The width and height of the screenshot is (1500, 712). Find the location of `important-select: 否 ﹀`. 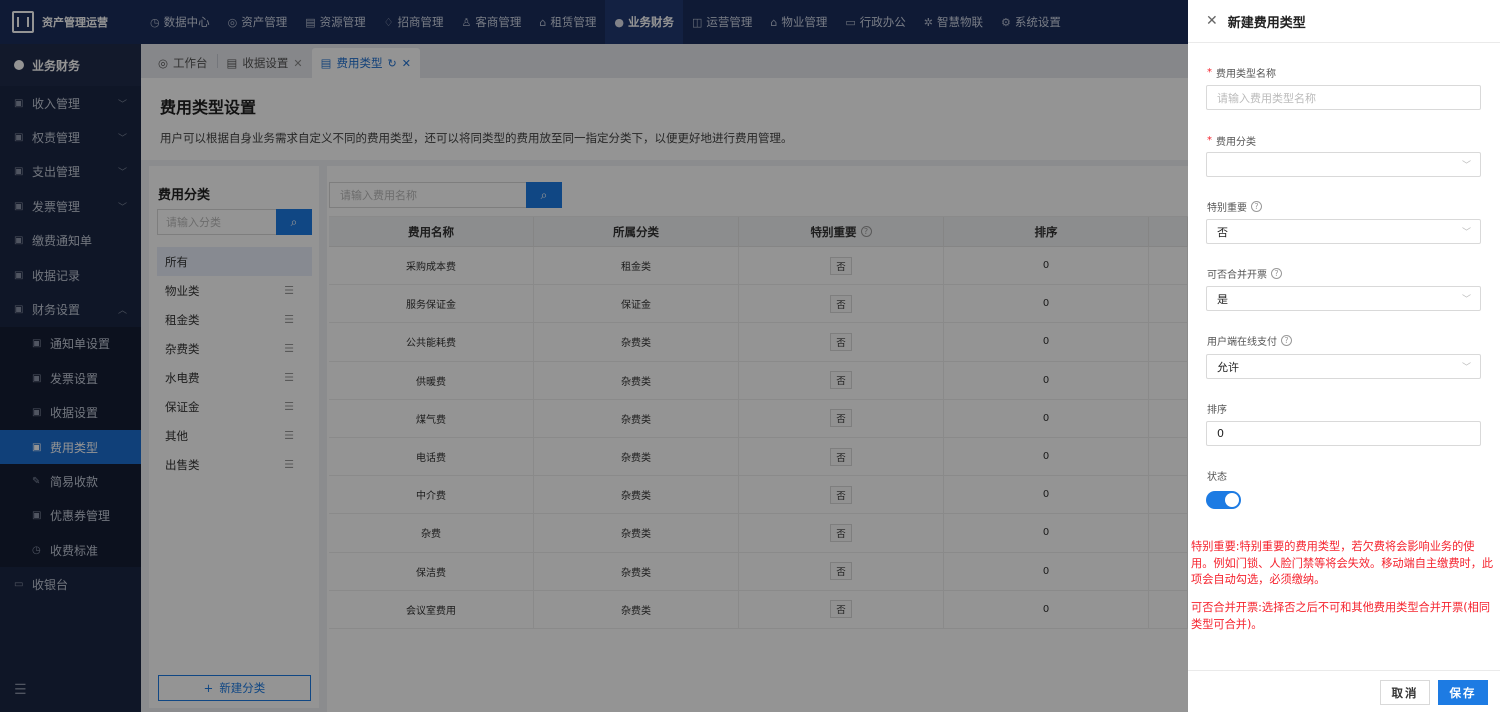

important-select: 否 ﹀ is located at coordinates (1343, 231).